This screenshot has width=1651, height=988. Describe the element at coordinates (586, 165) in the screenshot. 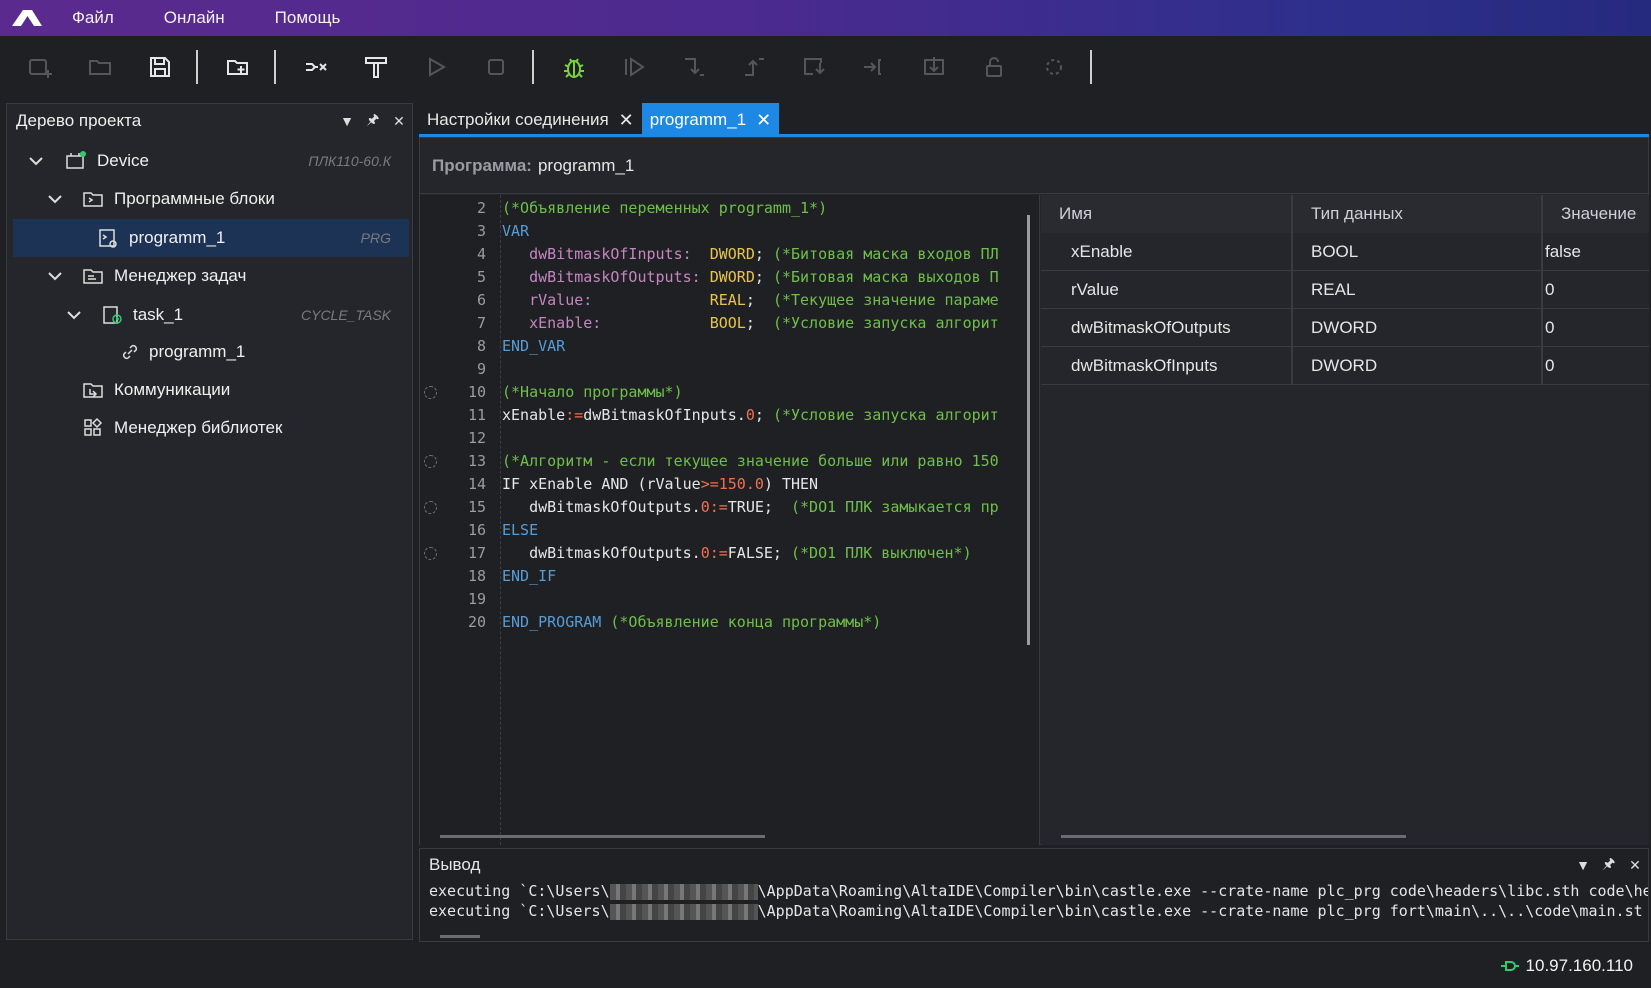

I see `program-name: programm_1` at that location.